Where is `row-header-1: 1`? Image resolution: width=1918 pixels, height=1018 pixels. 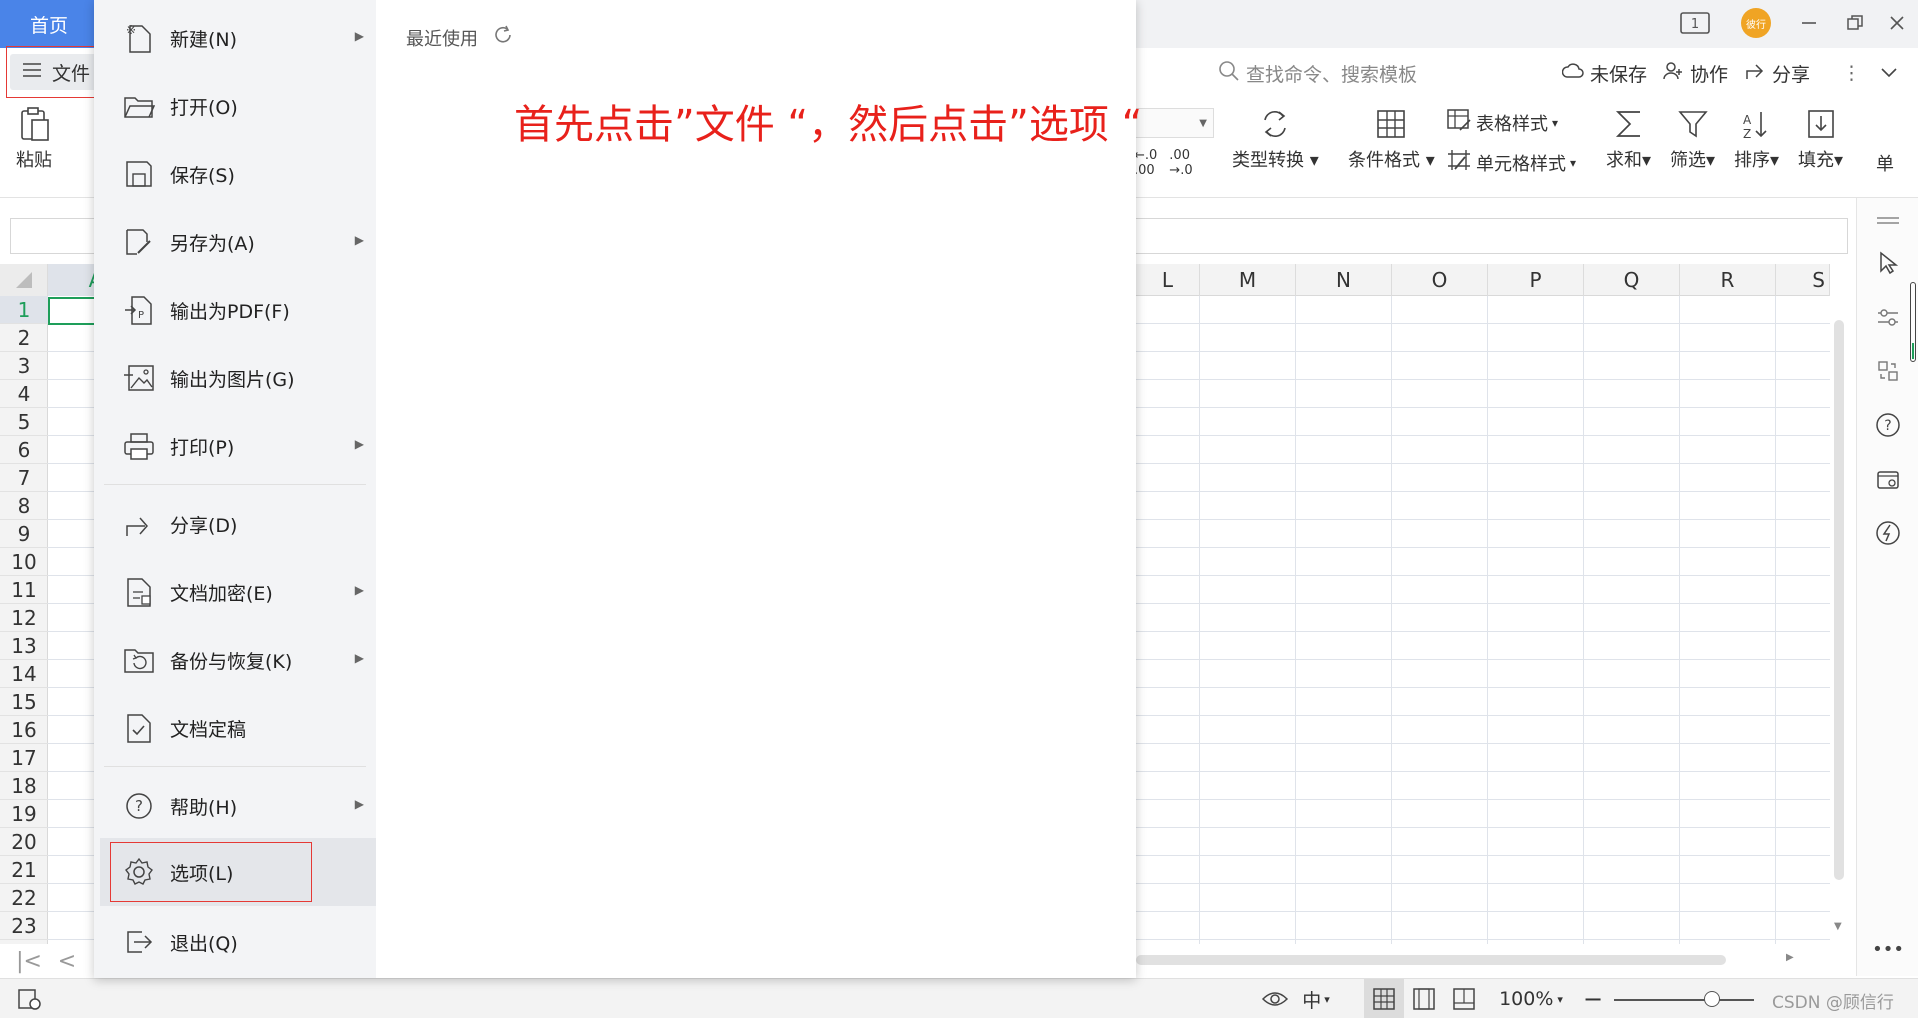
row-header-1: 1 is located at coordinates (24, 310).